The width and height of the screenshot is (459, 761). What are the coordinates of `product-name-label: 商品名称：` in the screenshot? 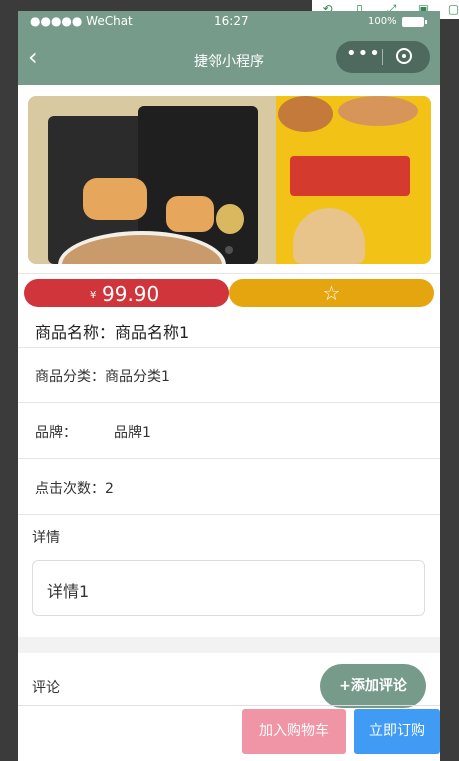 It's located at (75, 332).